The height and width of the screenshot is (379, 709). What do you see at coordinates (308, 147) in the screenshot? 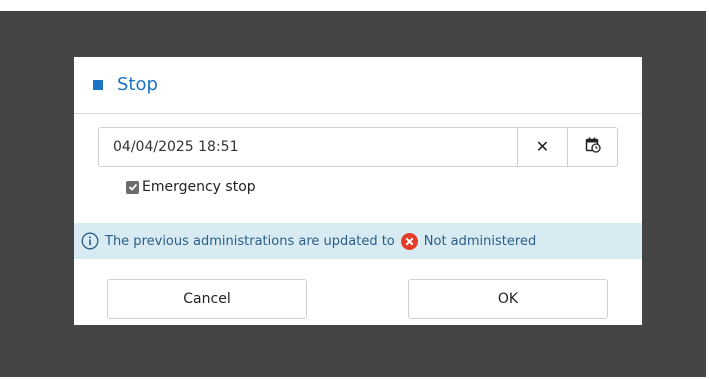
I see `datetime-input` at bounding box center [308, 147].